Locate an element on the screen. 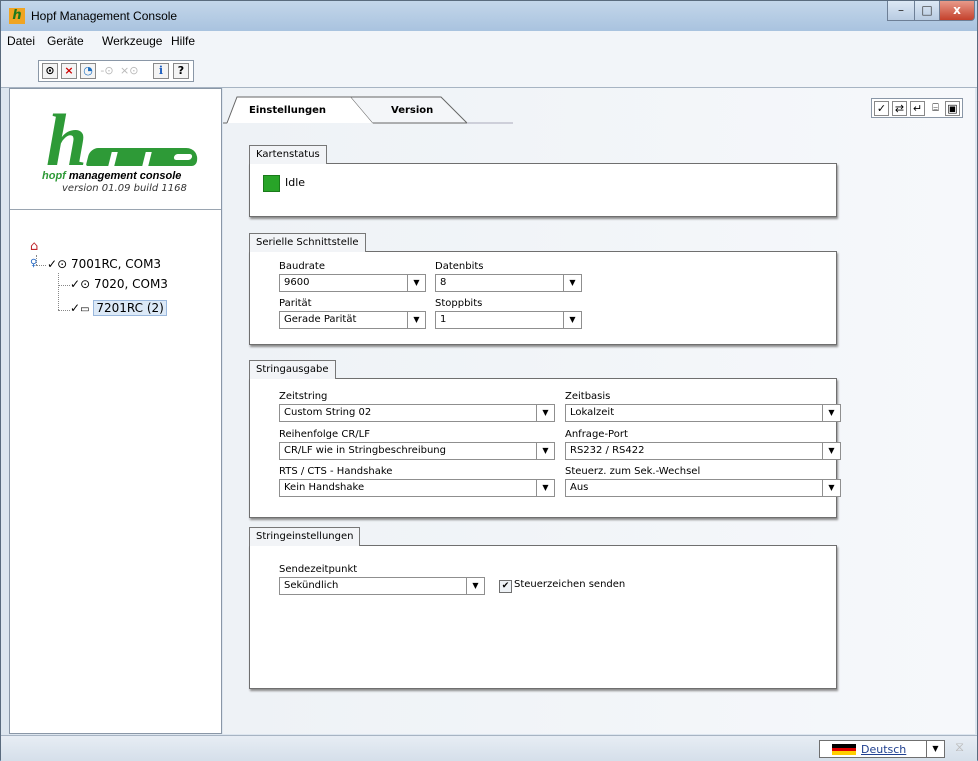 The width and height of the screenshot is (978, 761). stoppbits-select: 1 ▼ is located at coordinates (508, 320).